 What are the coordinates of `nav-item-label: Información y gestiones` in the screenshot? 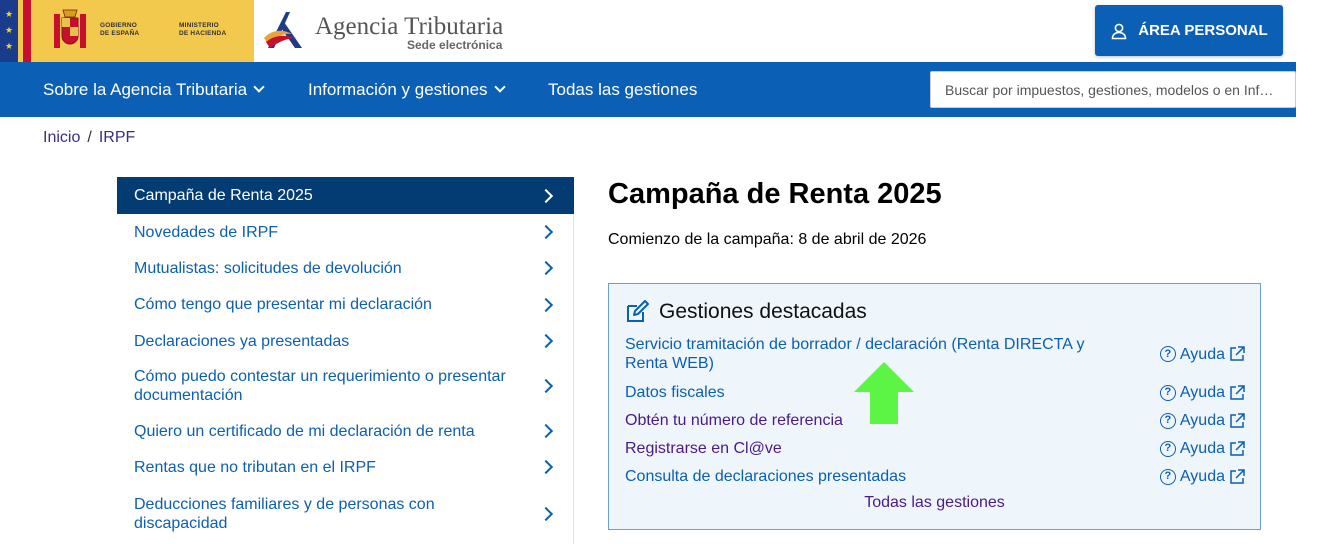 It's located at (398, 89).